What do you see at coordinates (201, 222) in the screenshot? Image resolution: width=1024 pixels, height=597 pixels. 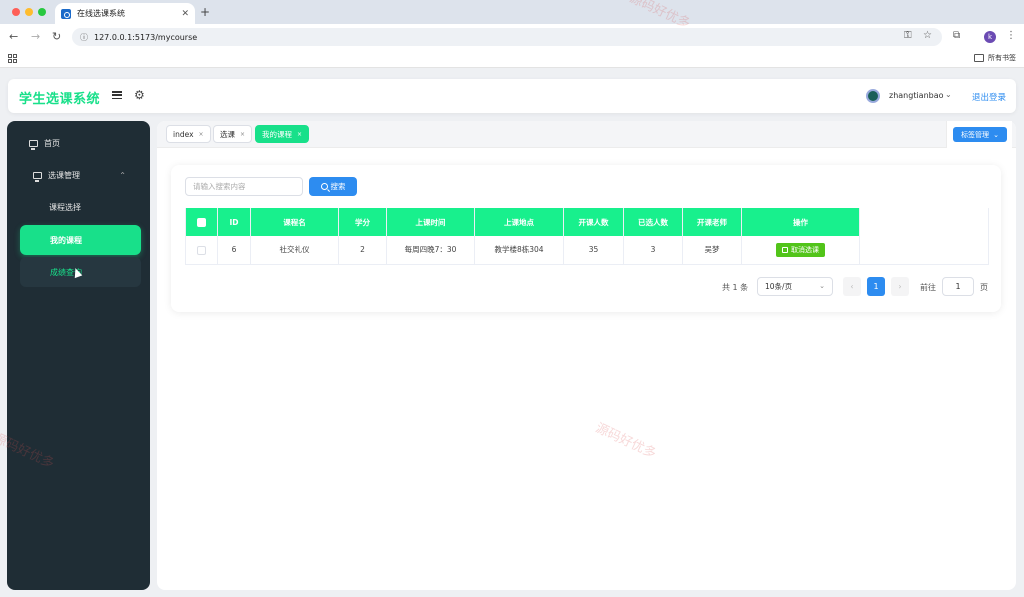 I see `select-all-checkbox` at bounding box center [201, 222].